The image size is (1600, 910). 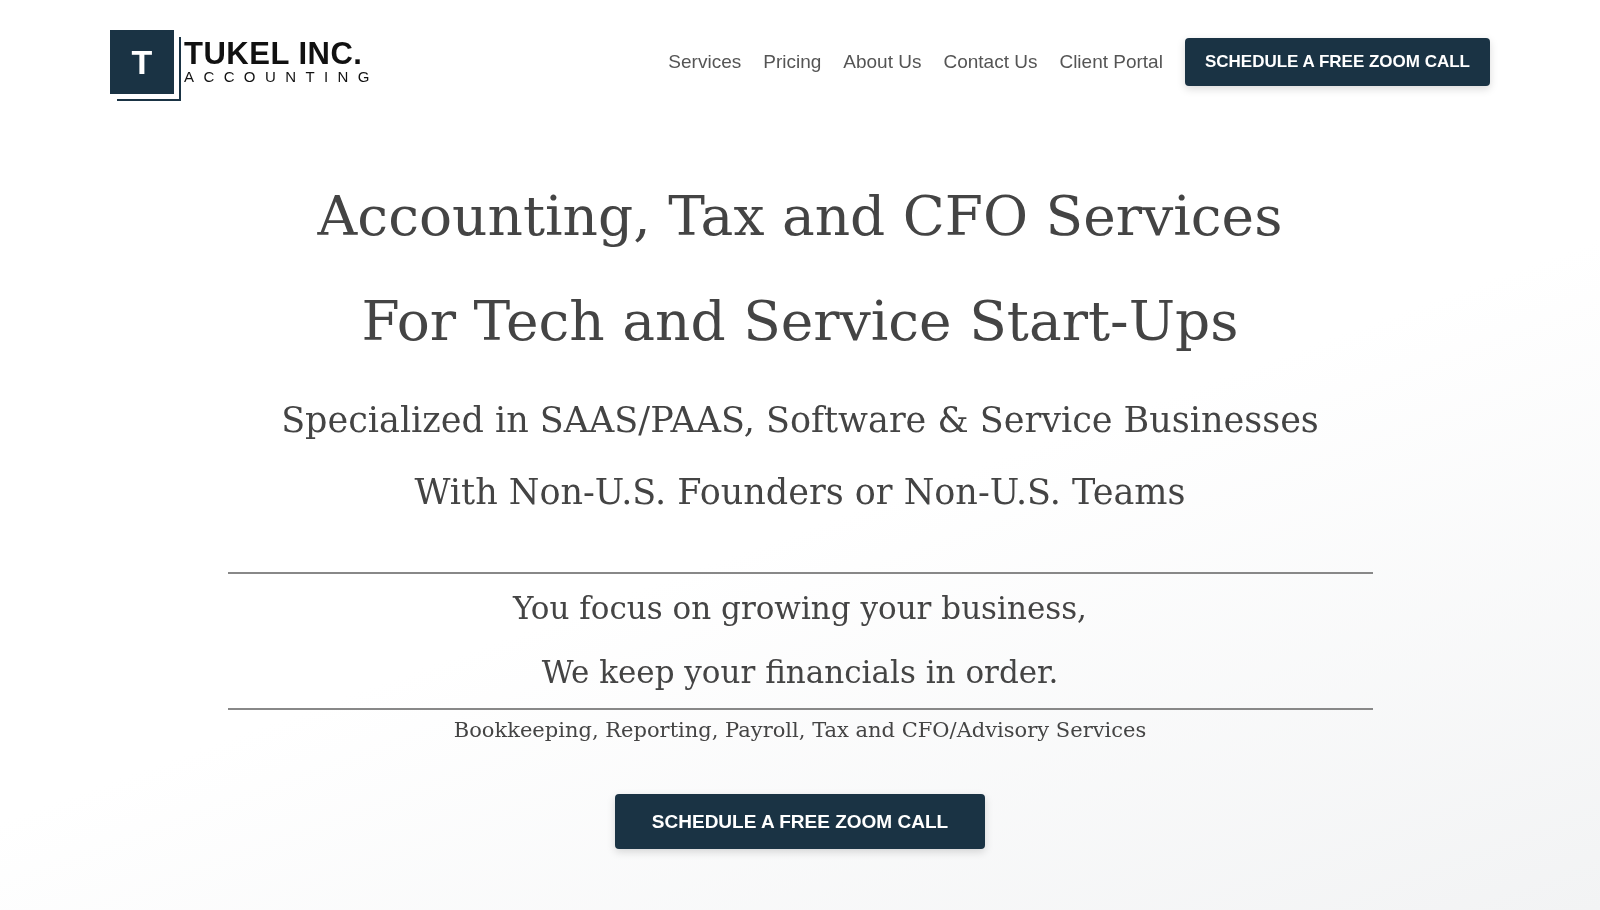 What do you see at coordinates (800, 672) in the screenshot?
I see `tagline: We keep your financials in order.` at bounding box center [800, 672].